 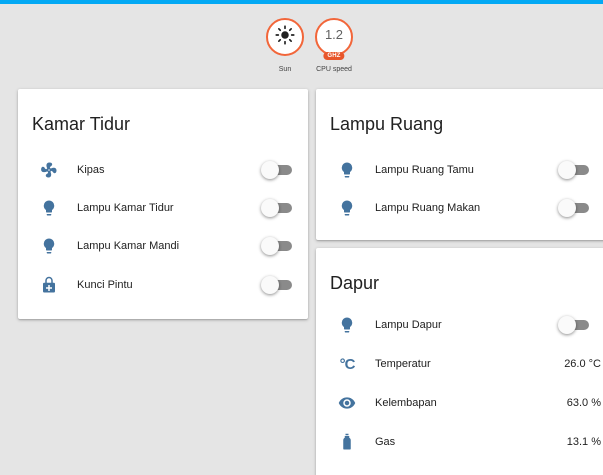 What do you see at coordinates (278, 246) in the screenshot?
I see `lampu-kamar-mandi-toggle` at bounding box center [278, 246].